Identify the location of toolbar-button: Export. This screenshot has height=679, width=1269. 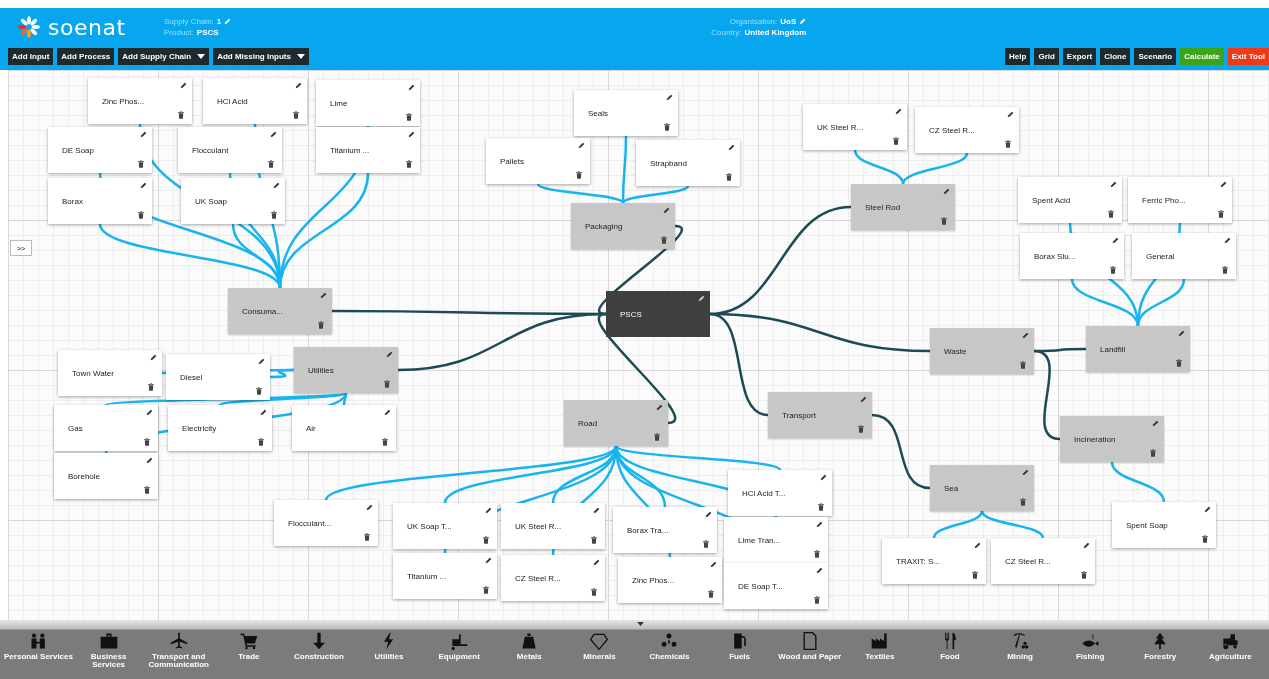
(1079, 56).